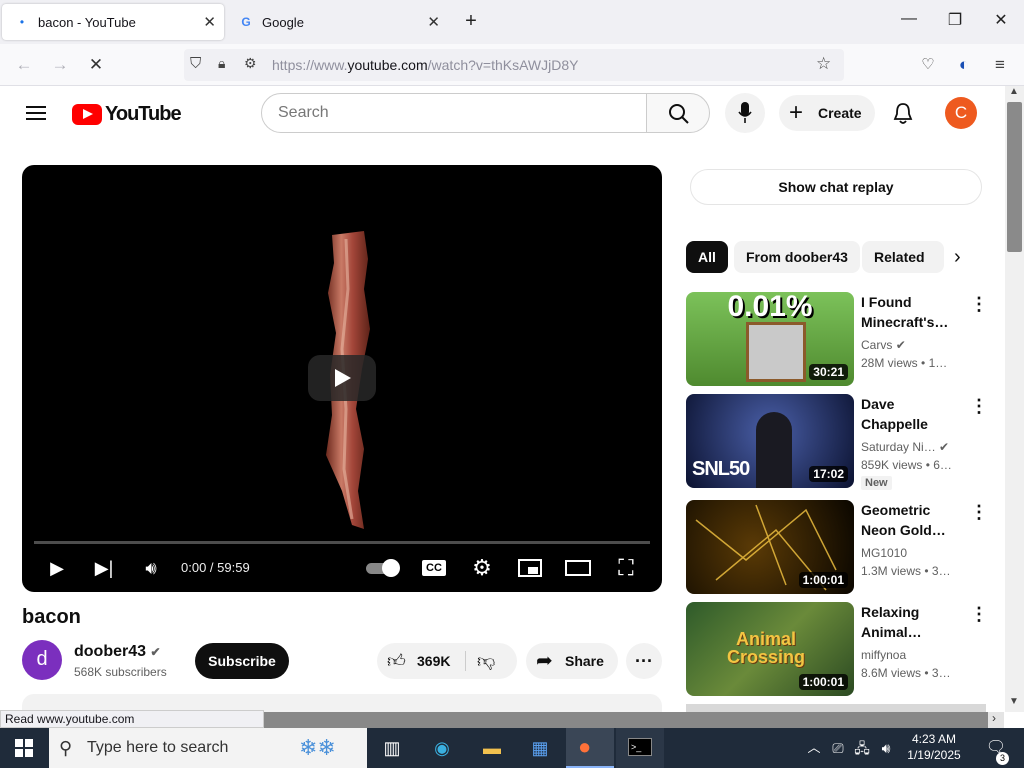 This screenshot has width=1024, height=768. I want to click on video-duration: 17:02, so click(828, 474).